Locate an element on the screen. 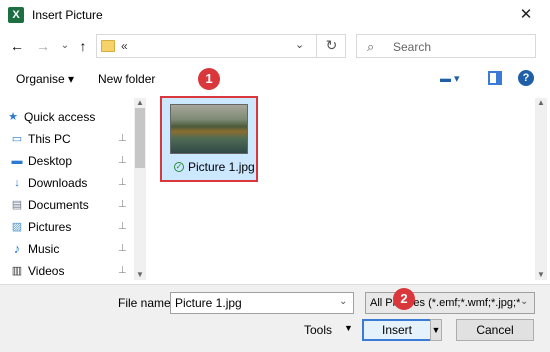 The width and height of the screenshot is (550, 352). sidebar-item-desktop: ▬ Desktop ⊥ is located at coordinates (69, 161).